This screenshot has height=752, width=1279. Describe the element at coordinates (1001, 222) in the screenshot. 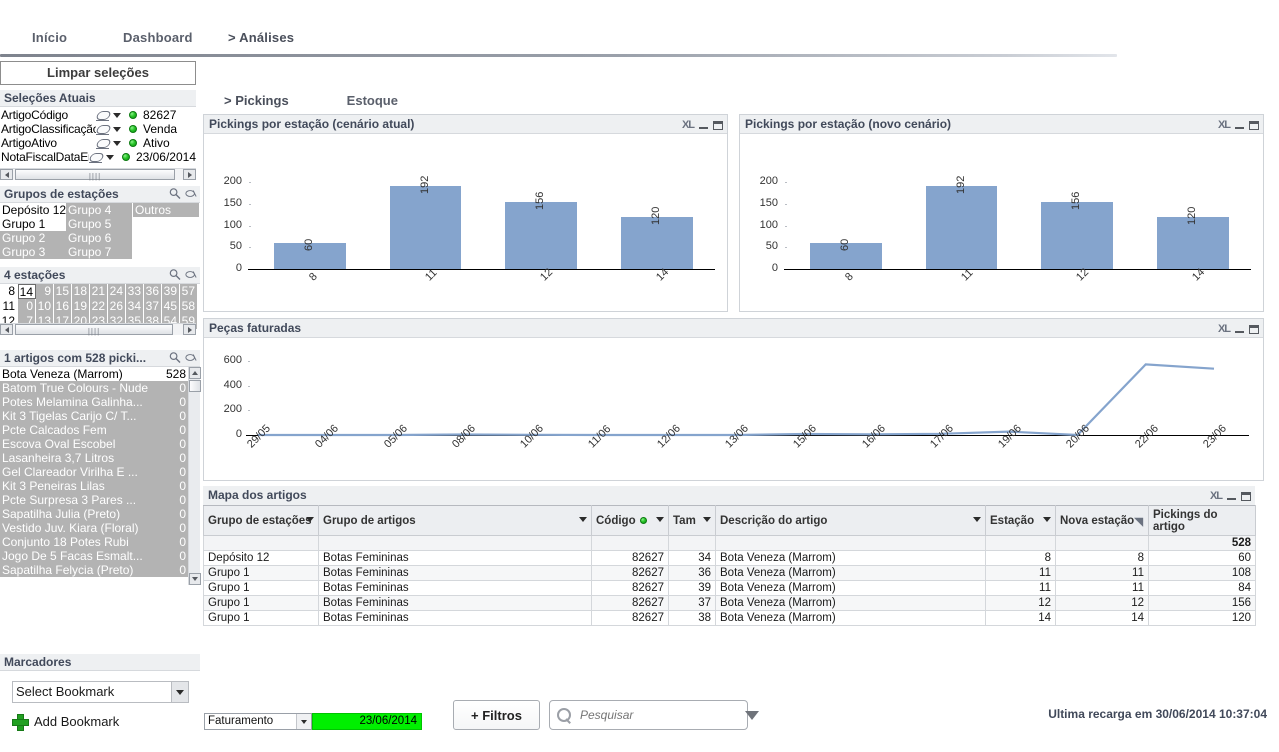

I see `chart2-plot-area: 0 50 100 150 200 60 8 192 11 156 12 120 14` at that location.